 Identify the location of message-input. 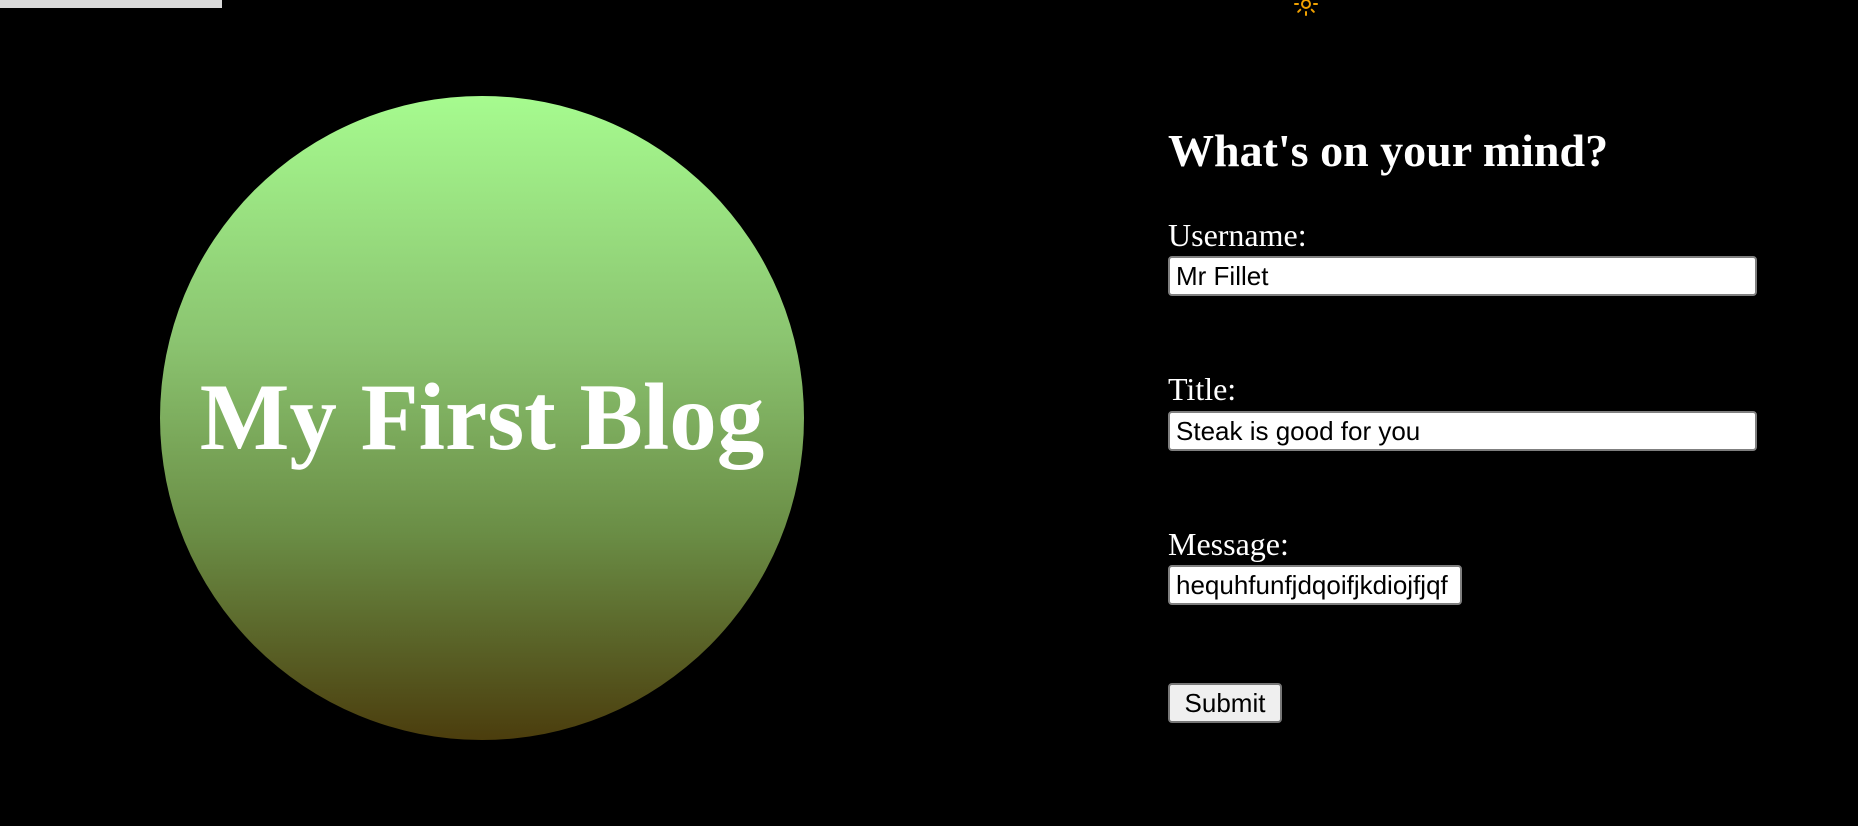
(1315, 585).